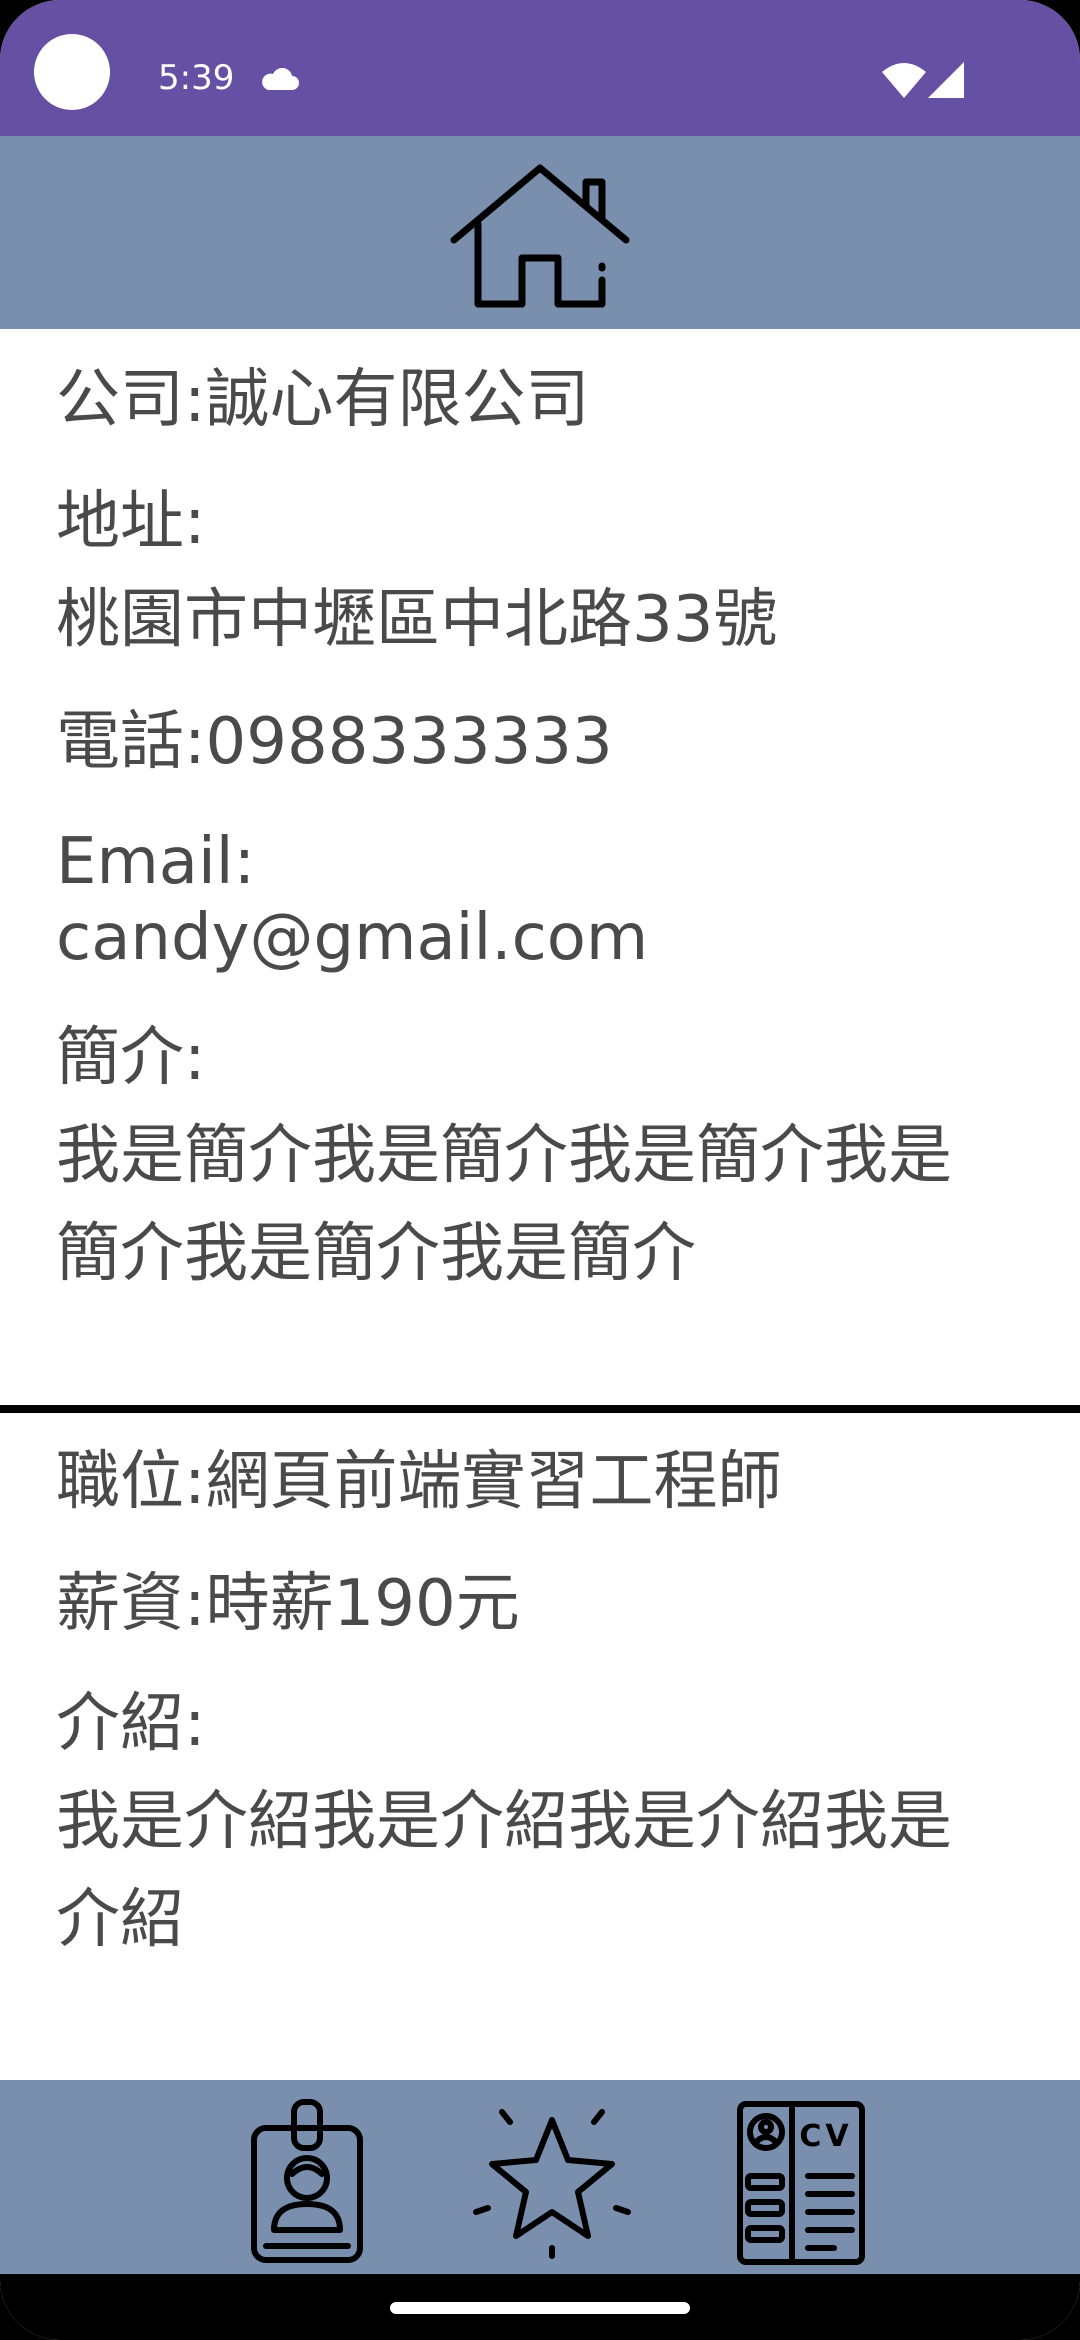 This screenshot has width=1080, height=2340. What do you see at coordinates (504, 1822) in the screenshot?
I see `job-description-line-1: 我是介紹我是介紹我是介紹我是` at bounding box center [504, 1822].